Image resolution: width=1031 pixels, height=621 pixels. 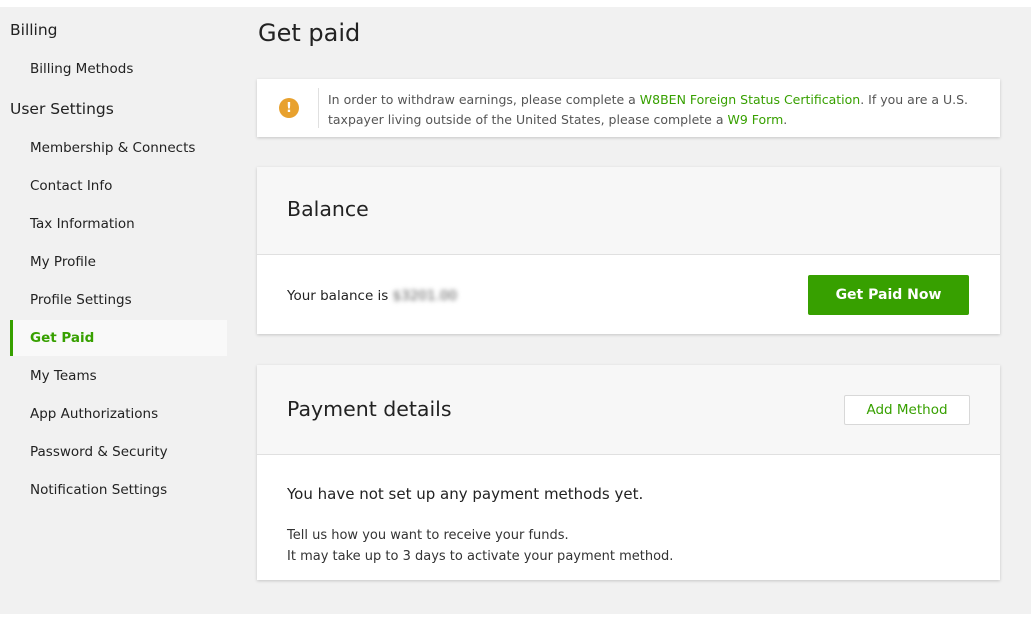 I want to click on alert-divider, so click(x=318, y=108).